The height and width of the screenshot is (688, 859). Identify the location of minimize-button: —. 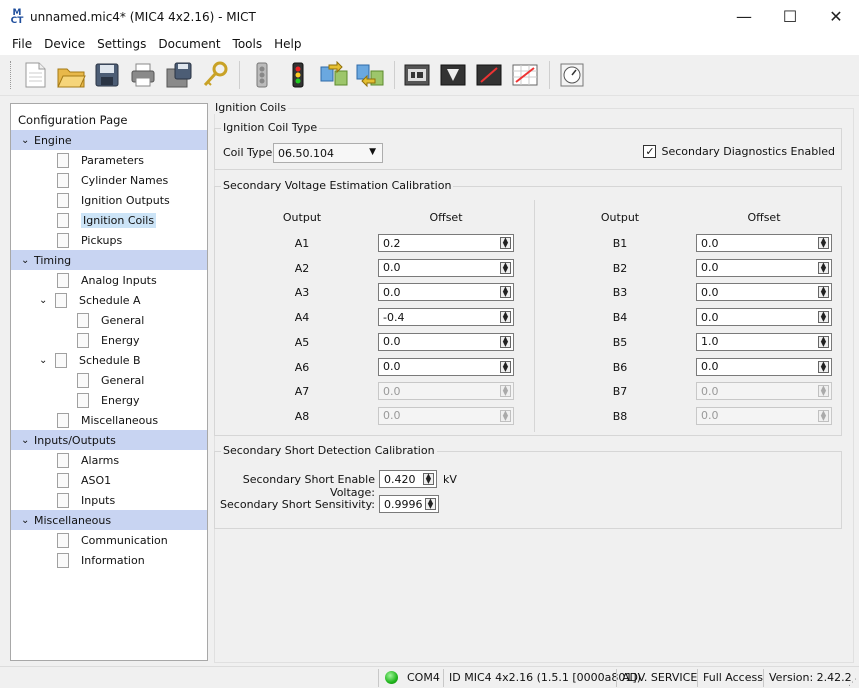
(744, 16).